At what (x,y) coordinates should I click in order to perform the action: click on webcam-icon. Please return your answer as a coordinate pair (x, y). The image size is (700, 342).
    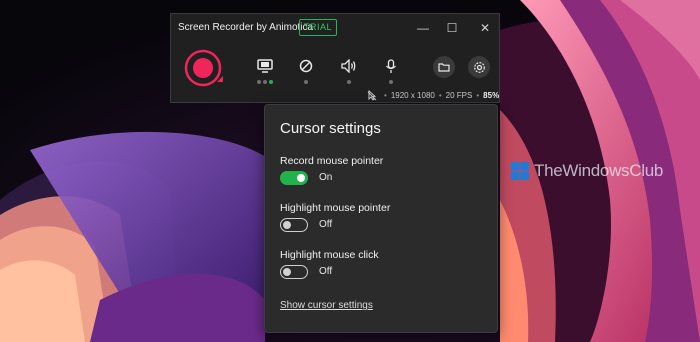
    Looking at the image, I should click on (306, 66).